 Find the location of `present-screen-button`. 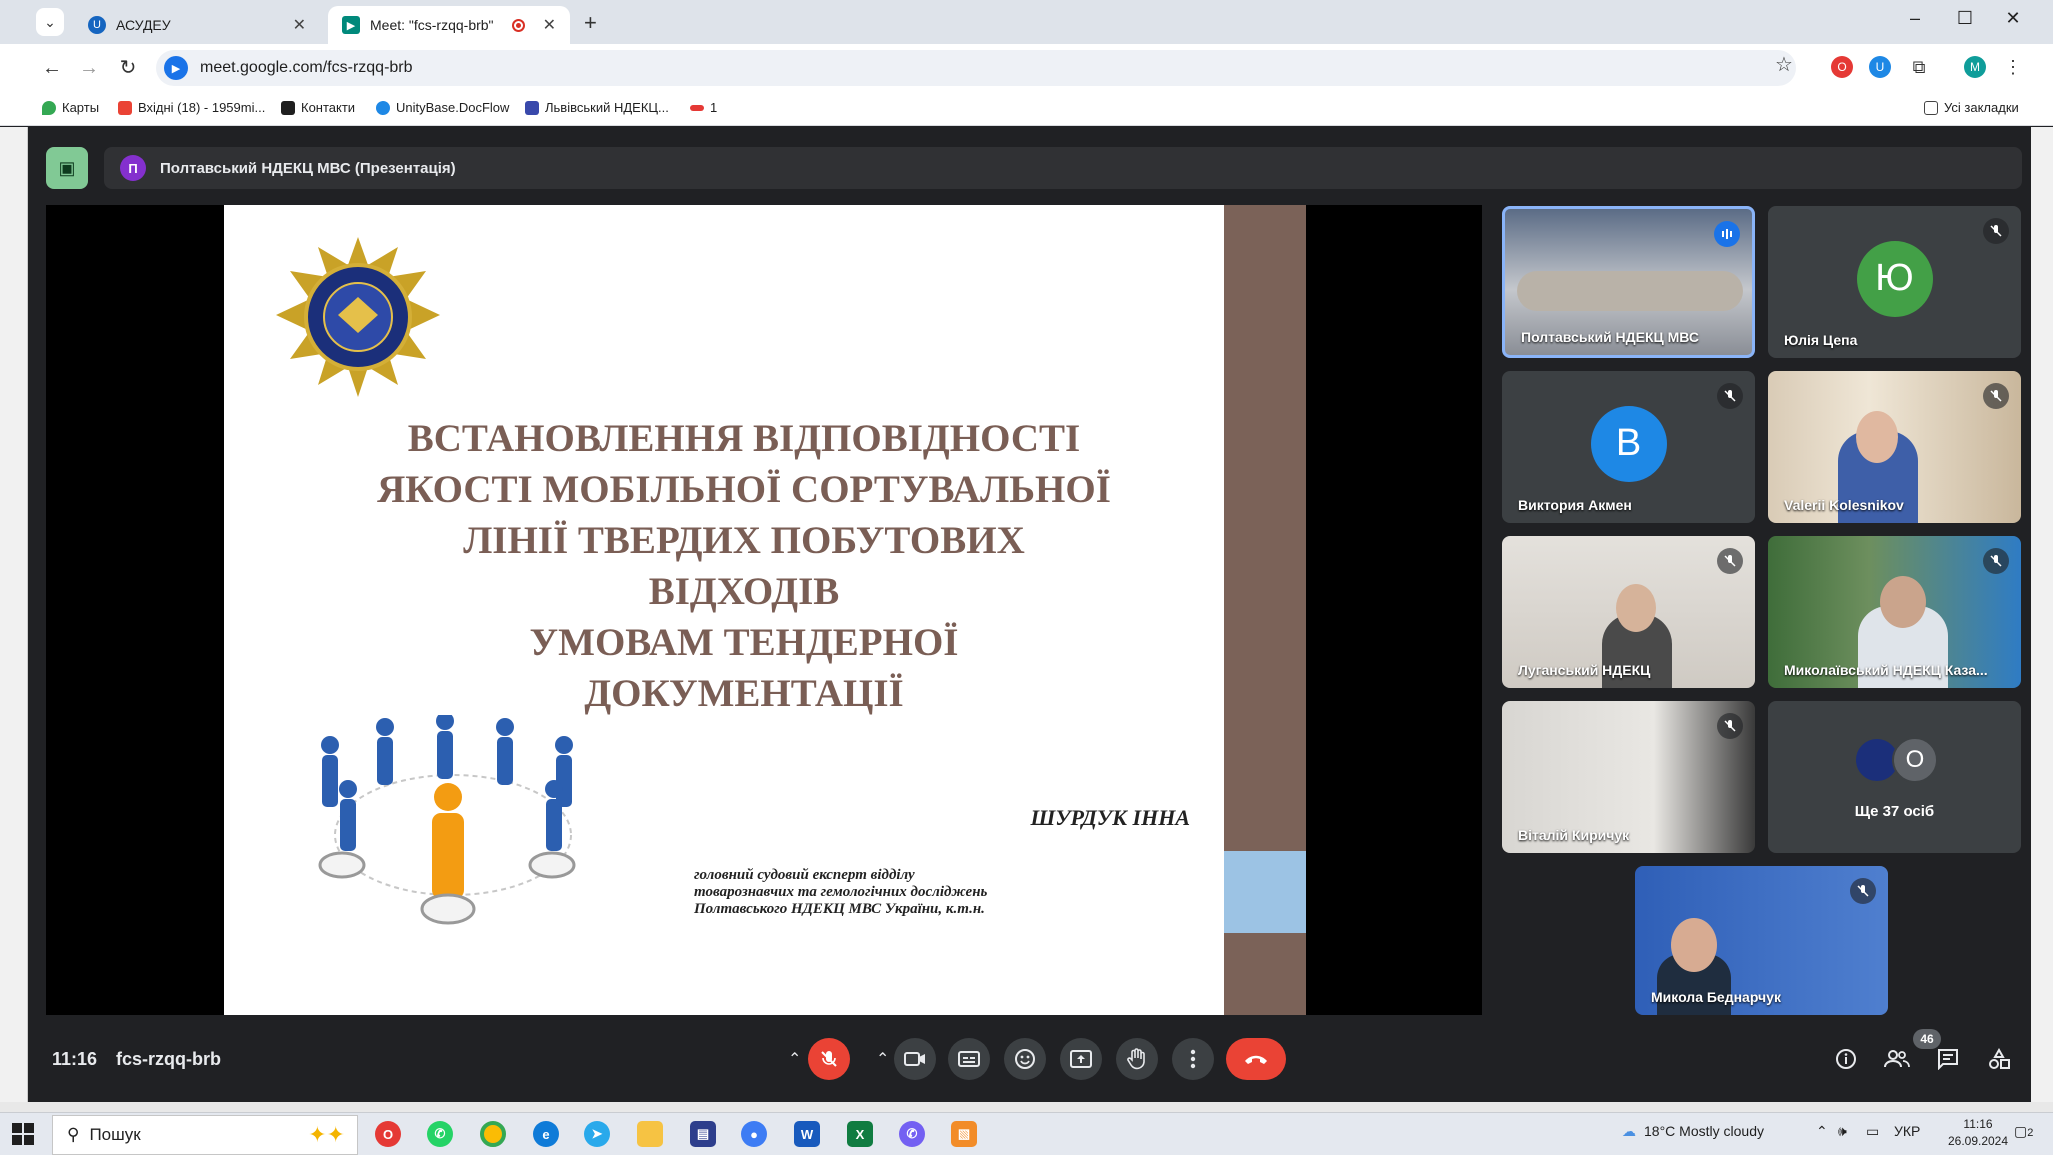

present-screen-button is located at coordinates (1081, 1059).